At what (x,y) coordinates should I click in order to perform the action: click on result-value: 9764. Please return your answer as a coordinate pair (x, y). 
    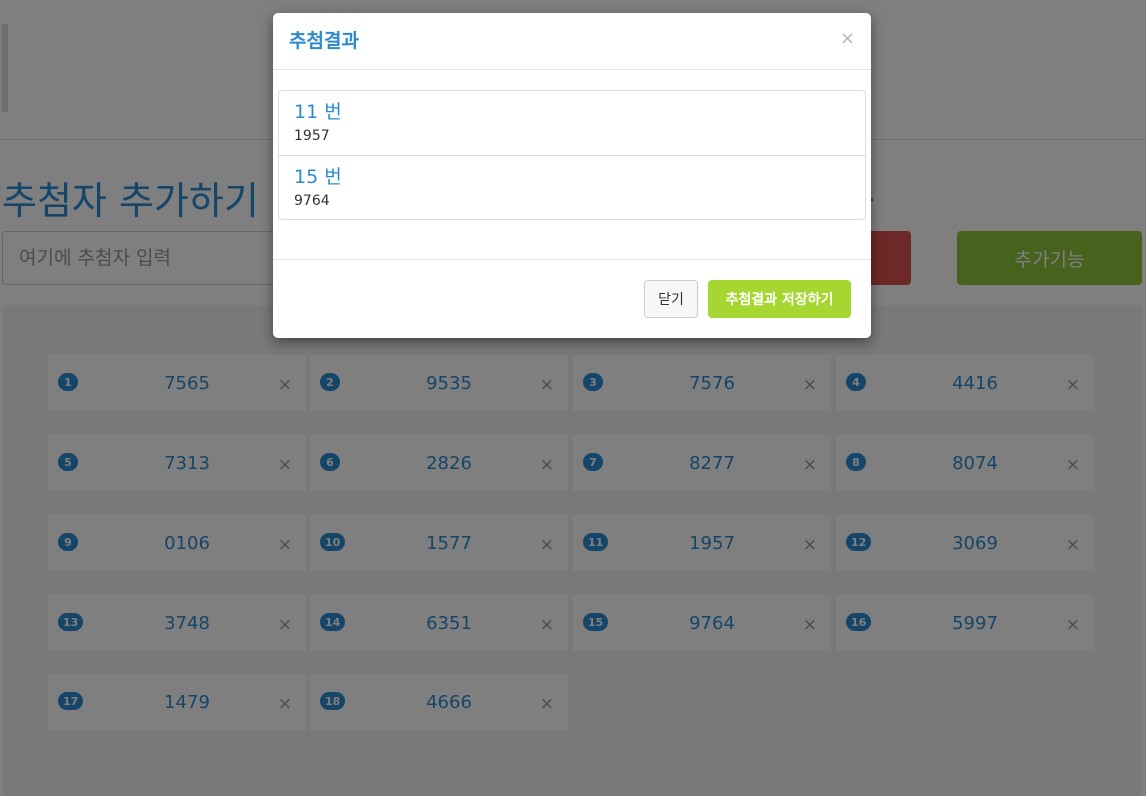
    Looking at the image, I should click on (312, 201).